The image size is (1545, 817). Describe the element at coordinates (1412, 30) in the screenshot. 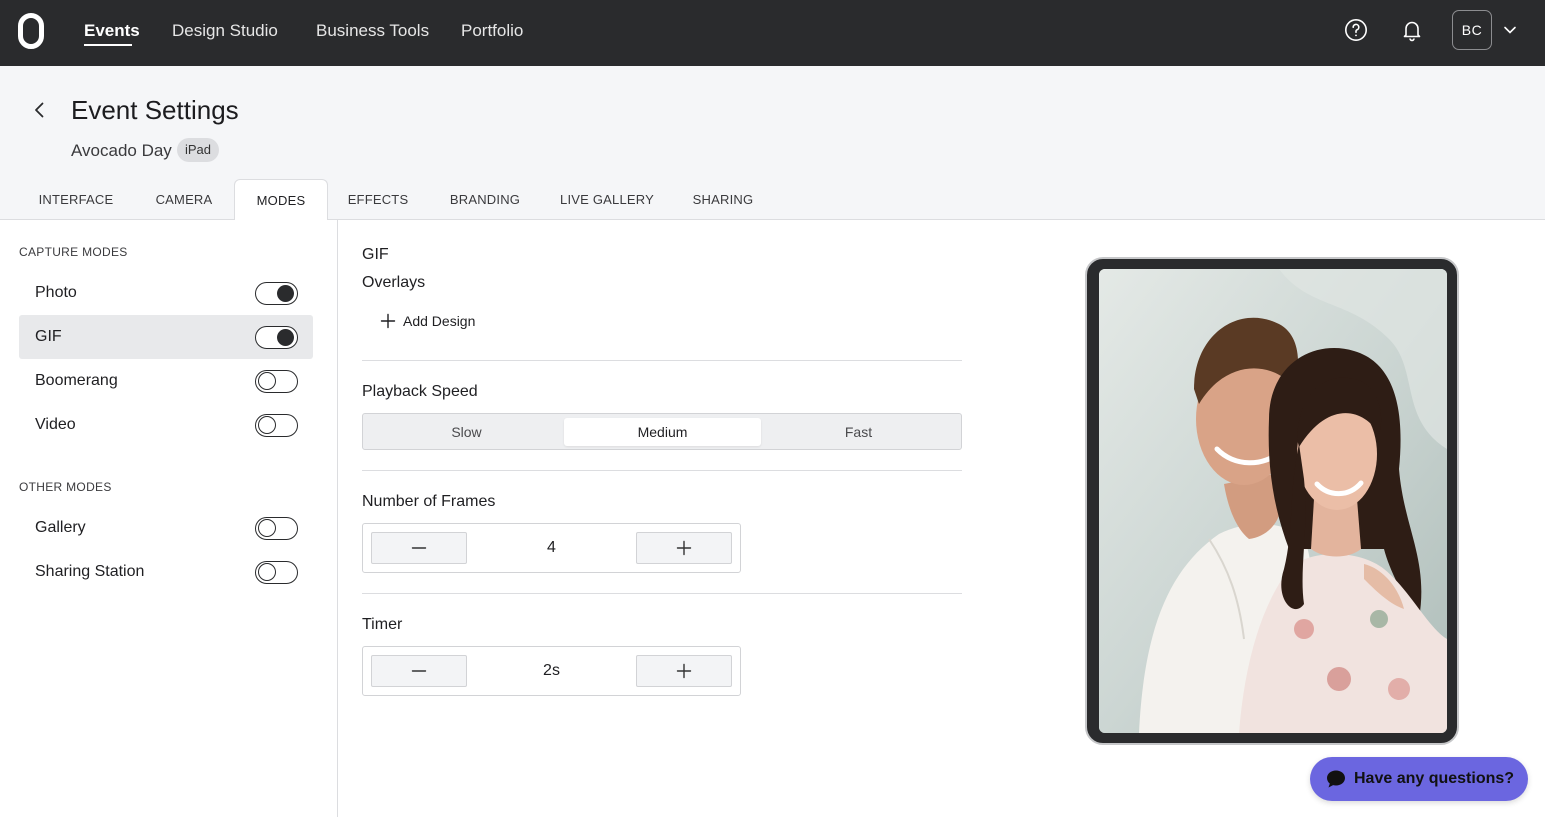

I see `notification-bell-icon` at that location.